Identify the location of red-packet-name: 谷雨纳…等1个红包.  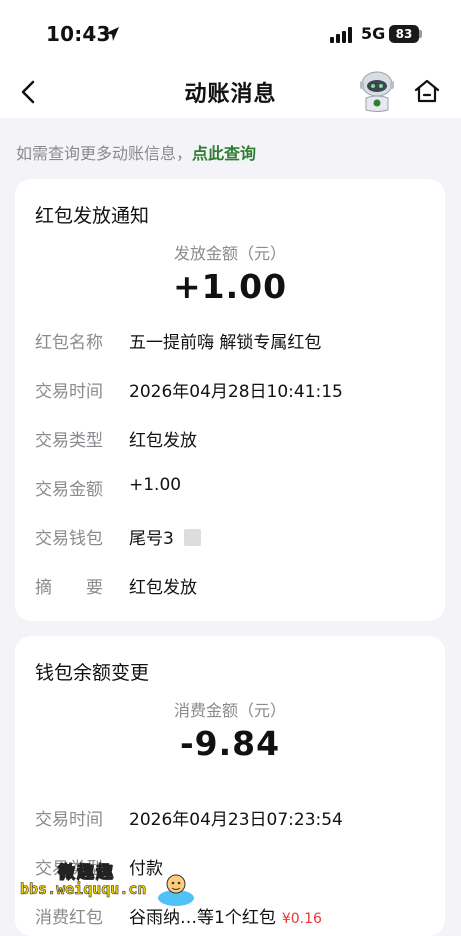
(202, 918).